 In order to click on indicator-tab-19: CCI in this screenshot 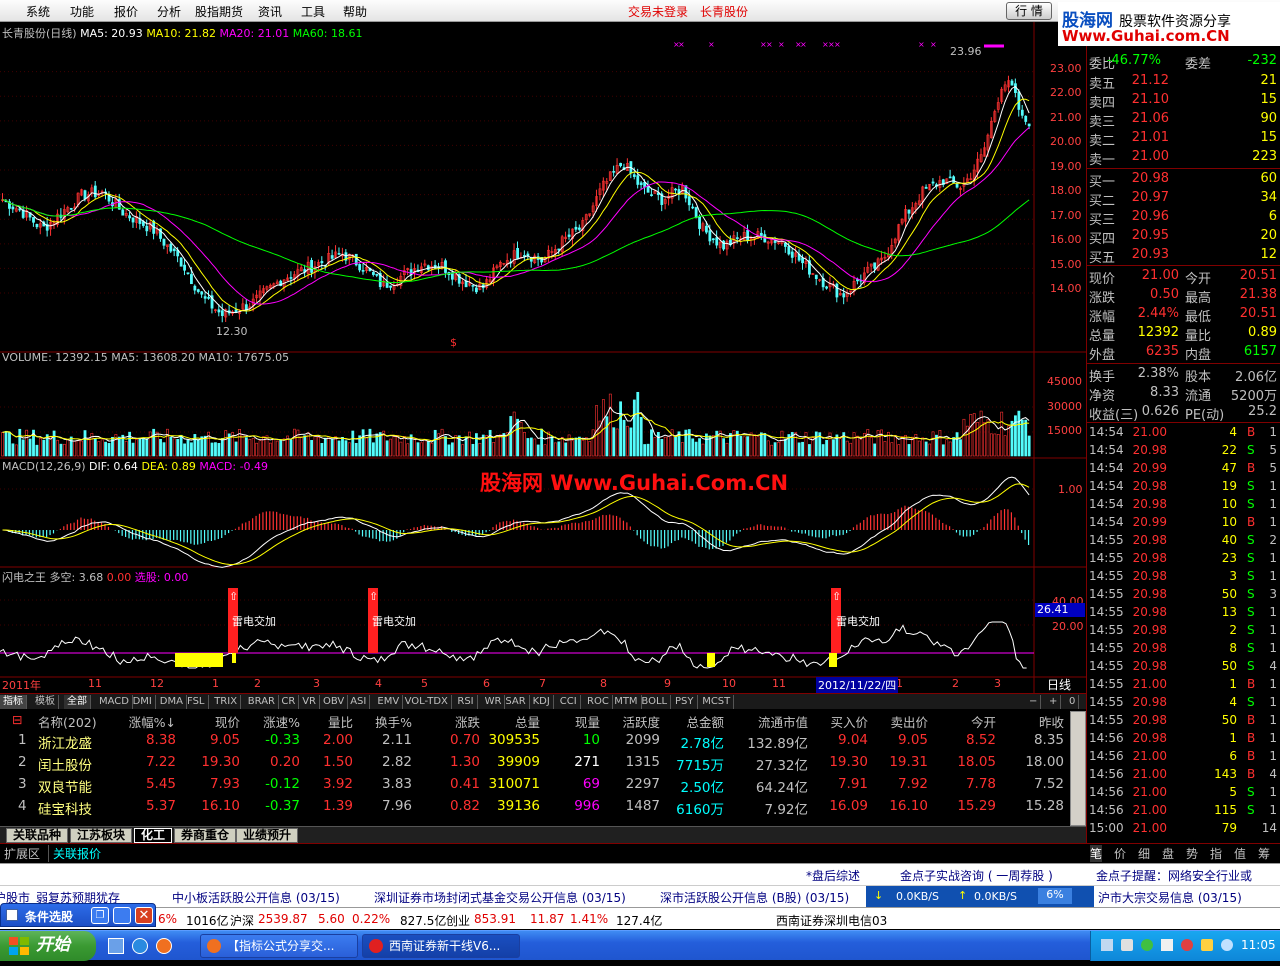, I will do `click(569, 702)`.